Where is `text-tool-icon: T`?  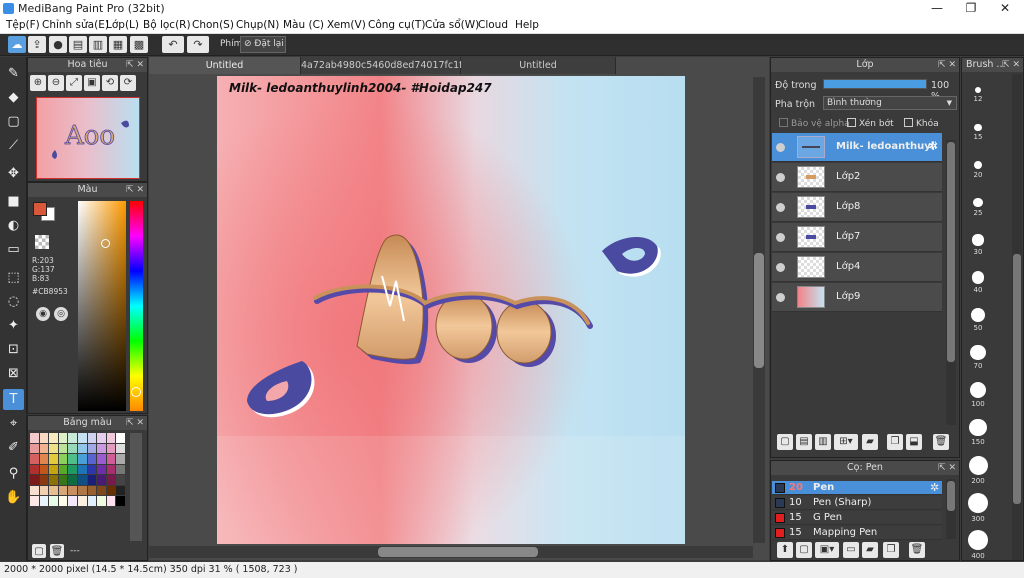 text-tool-icon: T is located at coordinates (13, 399).